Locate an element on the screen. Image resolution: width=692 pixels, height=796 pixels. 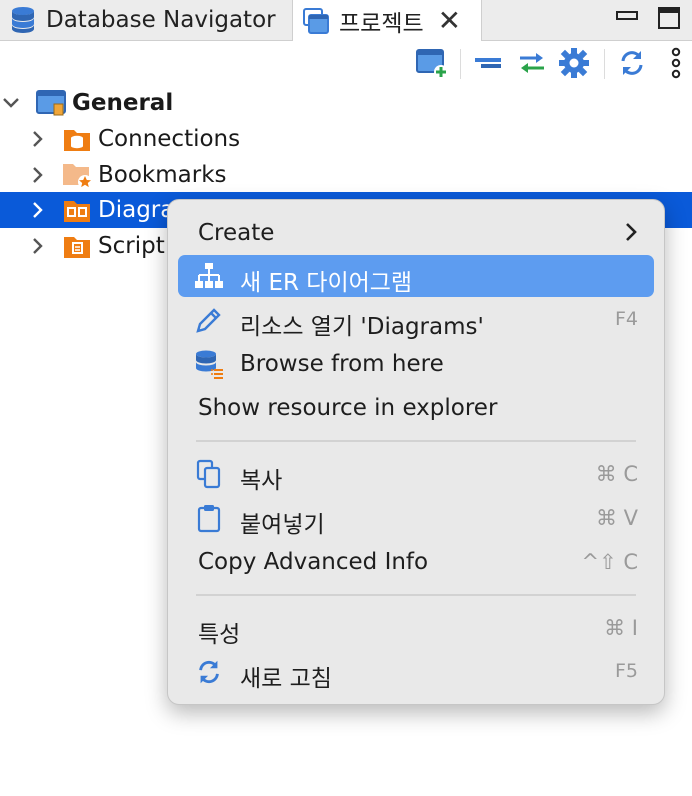
menu-item-shortcut: F5 is located at coordinates (626, 671).